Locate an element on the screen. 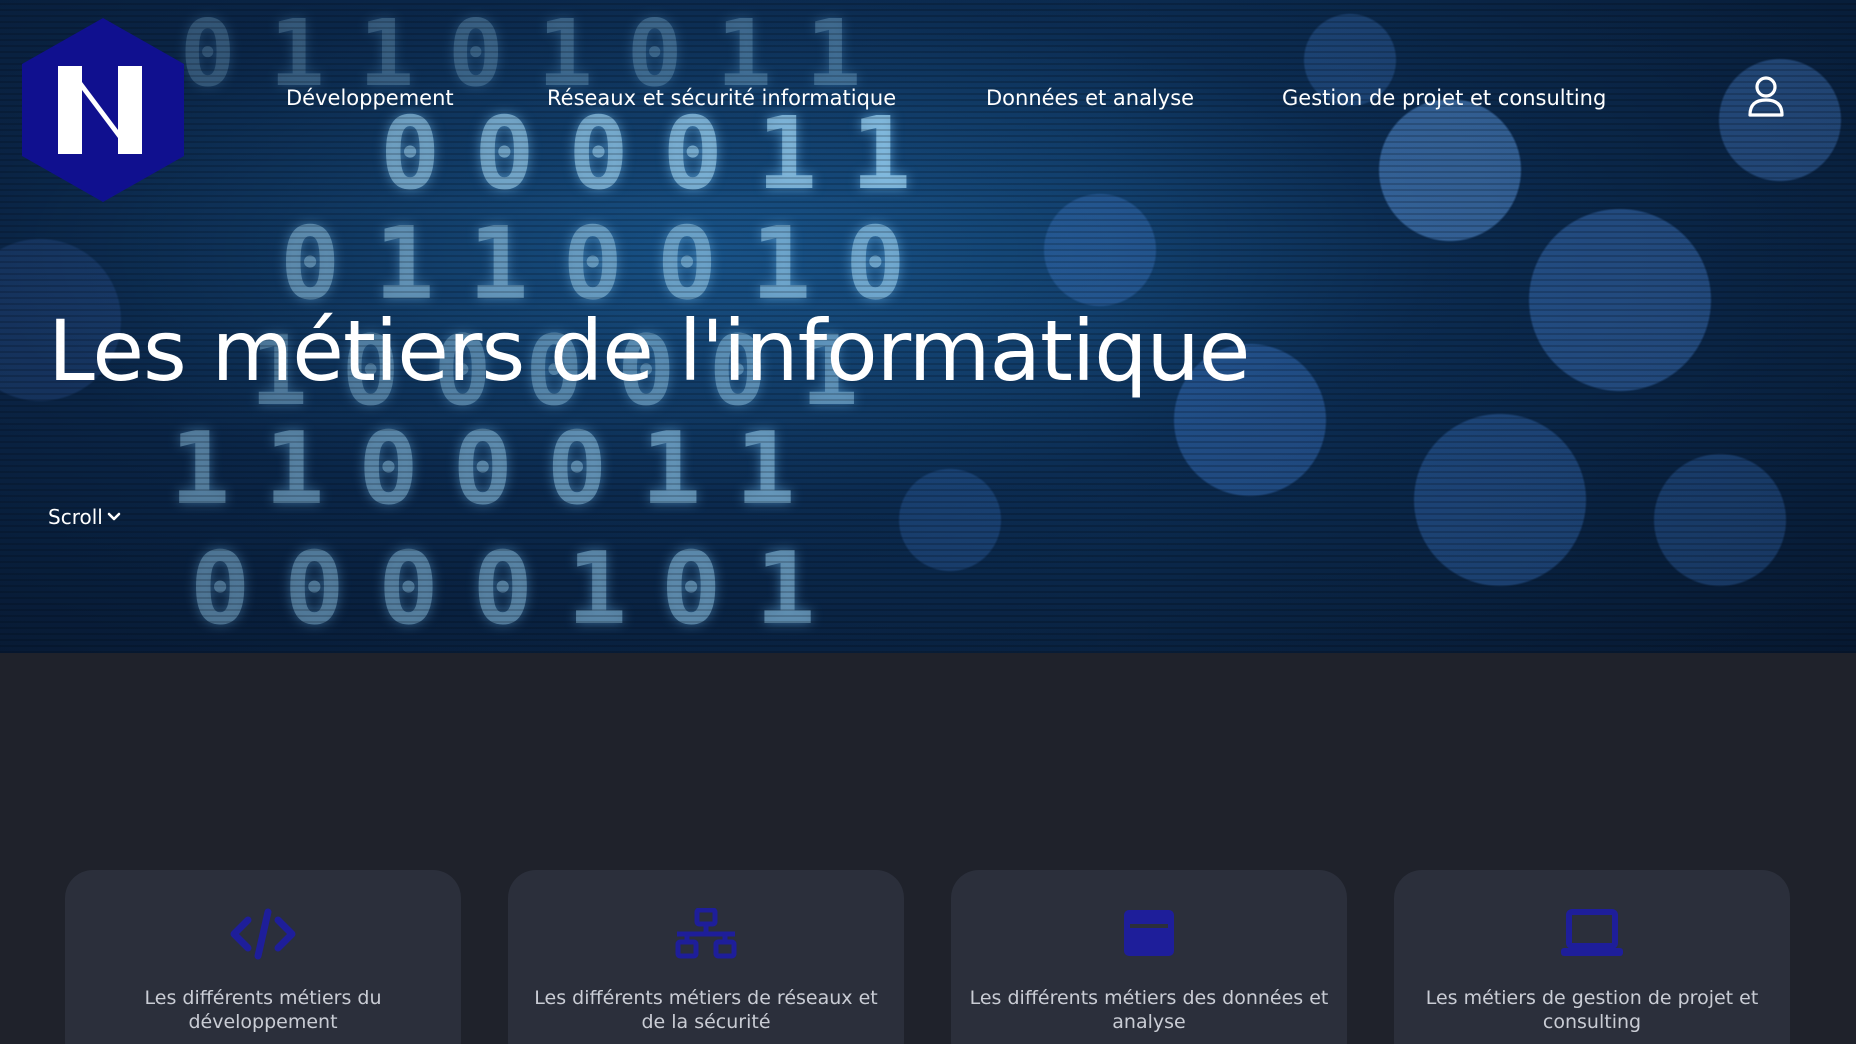  page-title: Les métiers de l'informatique is located at coordinates (649, 351).